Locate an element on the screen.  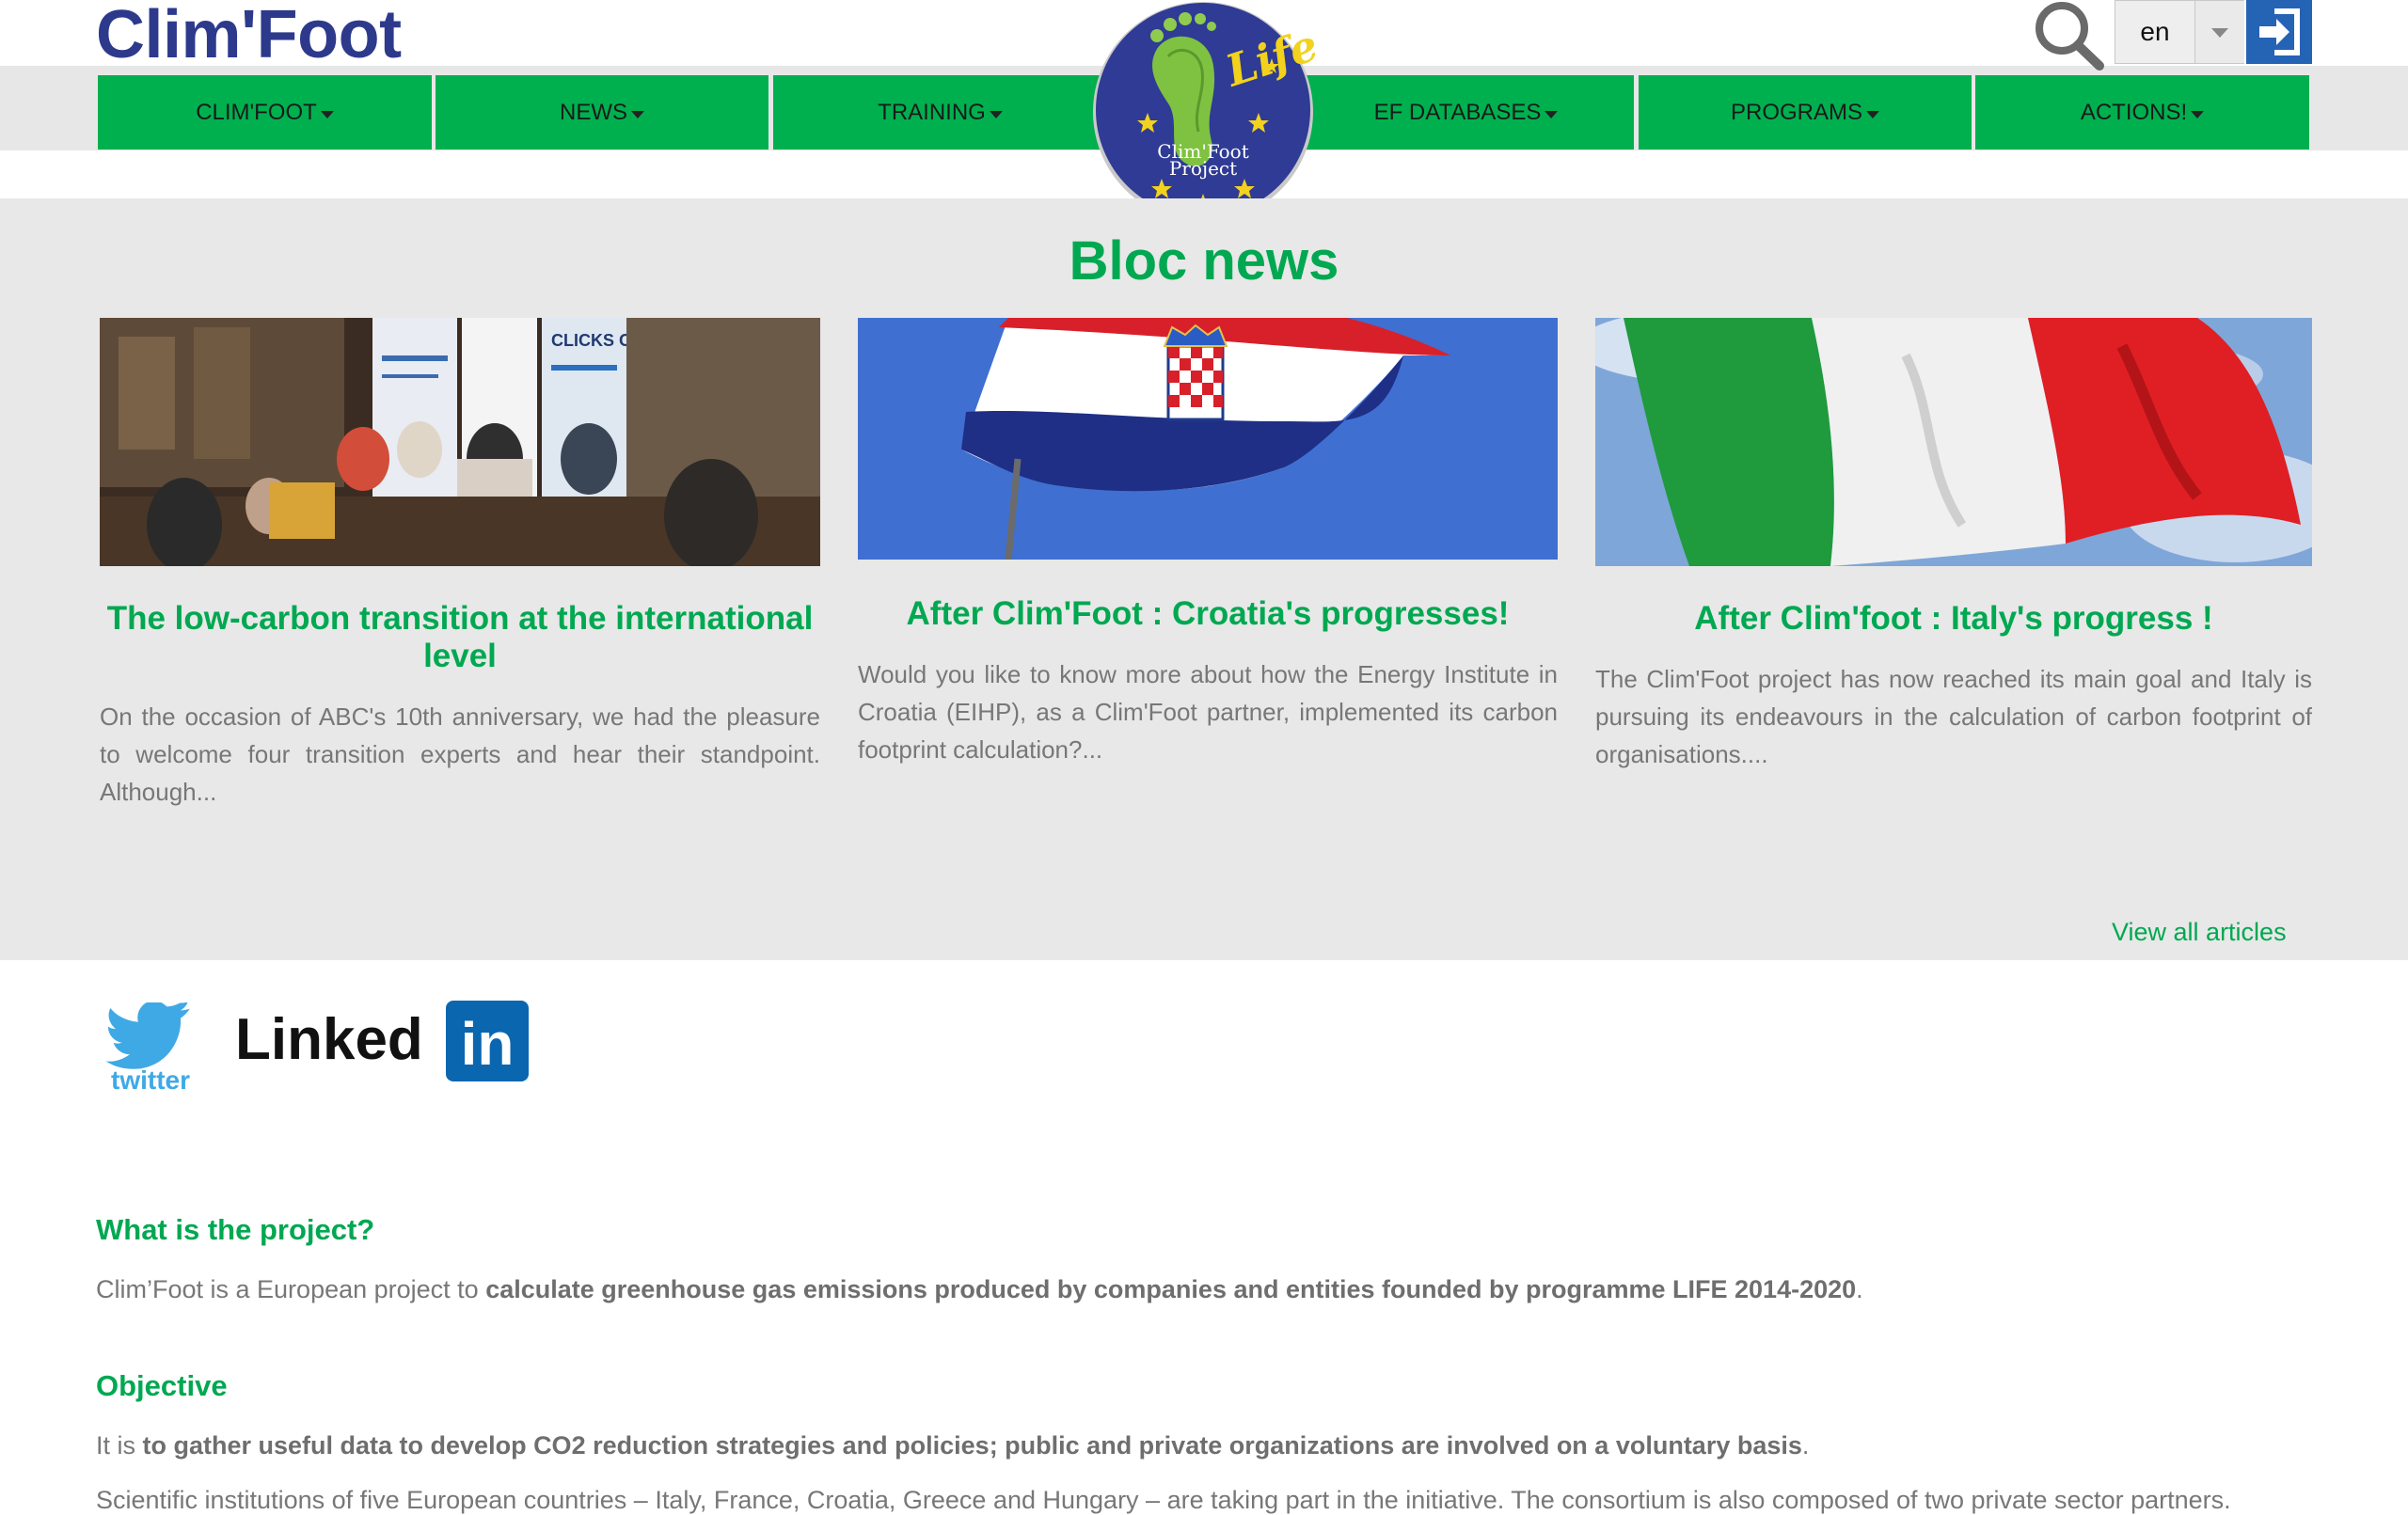
language-value: en is located at coordinates (2155, 31).